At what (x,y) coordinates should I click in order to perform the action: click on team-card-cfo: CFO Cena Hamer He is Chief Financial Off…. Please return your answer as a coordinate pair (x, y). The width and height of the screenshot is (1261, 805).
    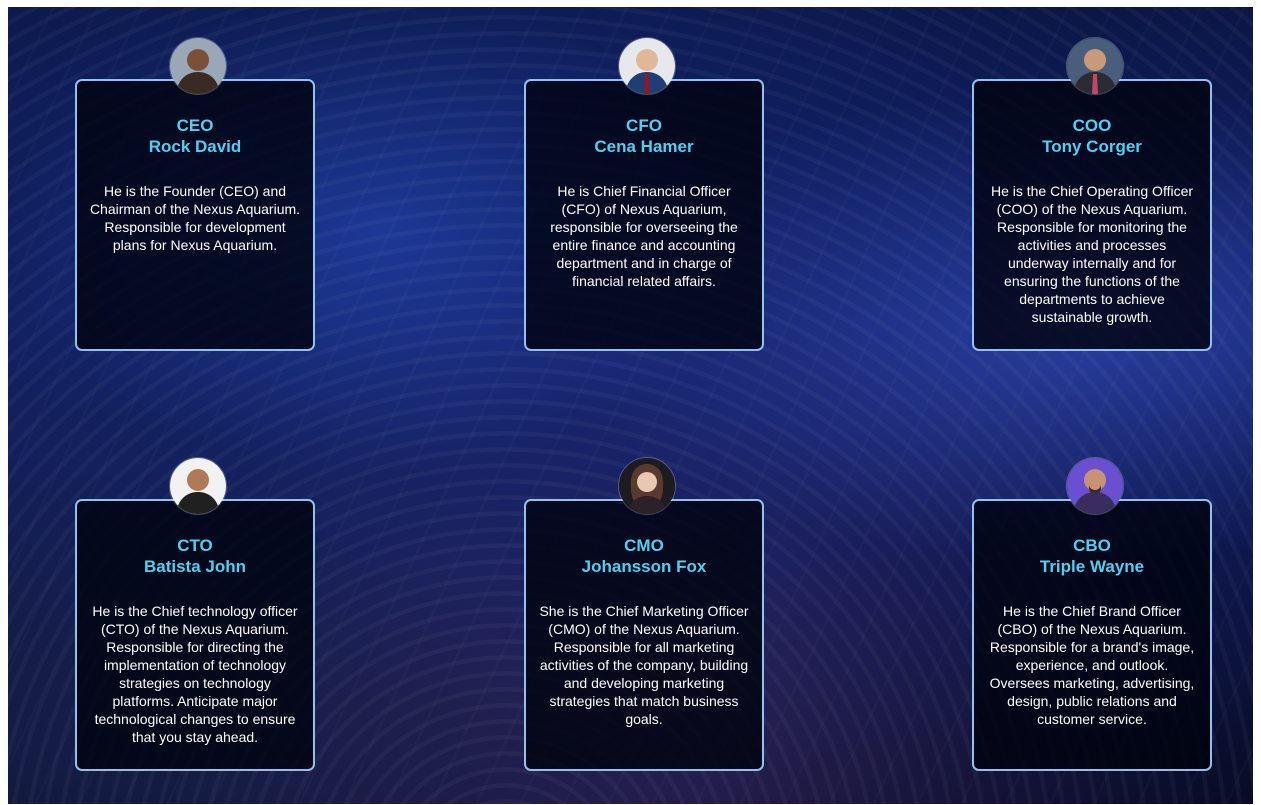
    Looking at the image, I should click on (644, 194).